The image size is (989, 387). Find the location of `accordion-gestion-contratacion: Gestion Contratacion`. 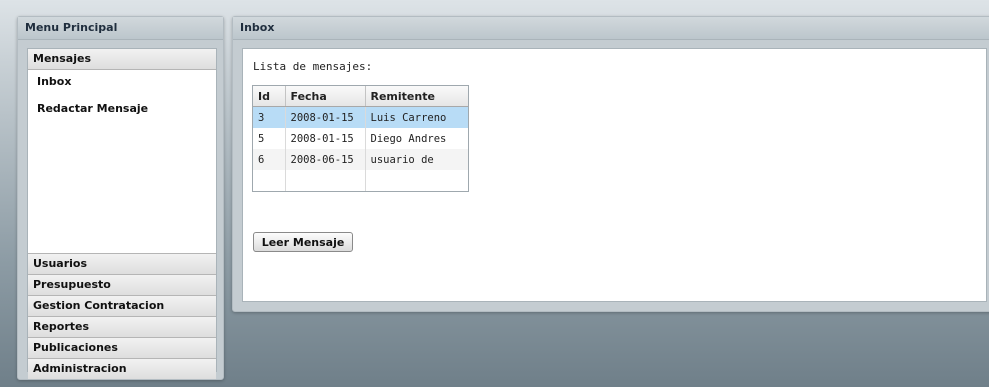

accordion-gestion-contratacion: Gestion Contratacion is located at coordinates (122, 306).